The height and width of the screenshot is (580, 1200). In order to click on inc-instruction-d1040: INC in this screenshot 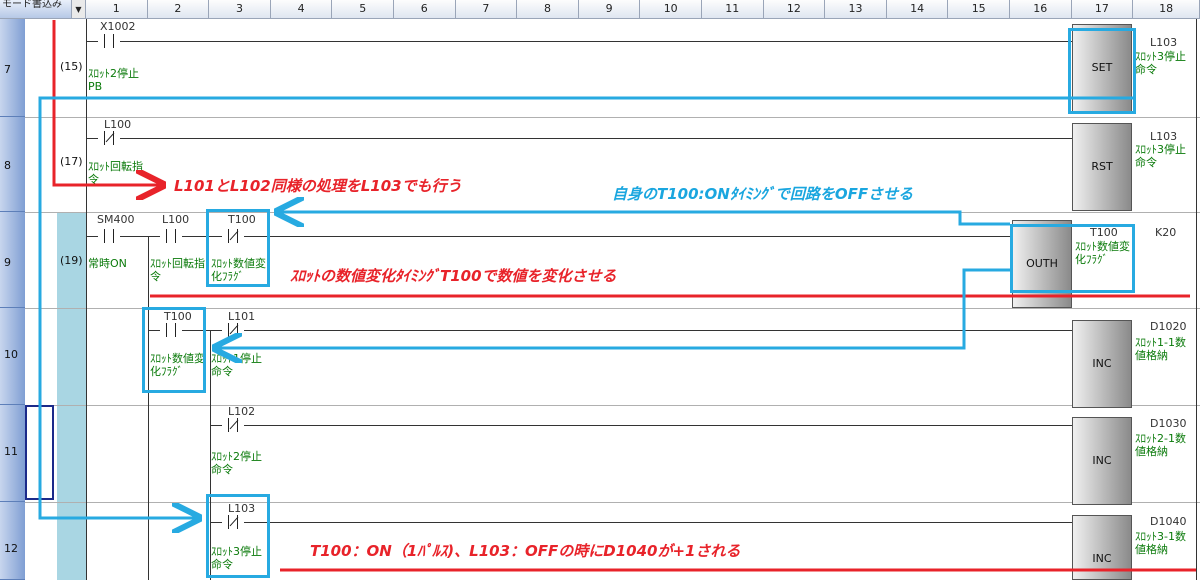, I will do `click(1102, 547)`.